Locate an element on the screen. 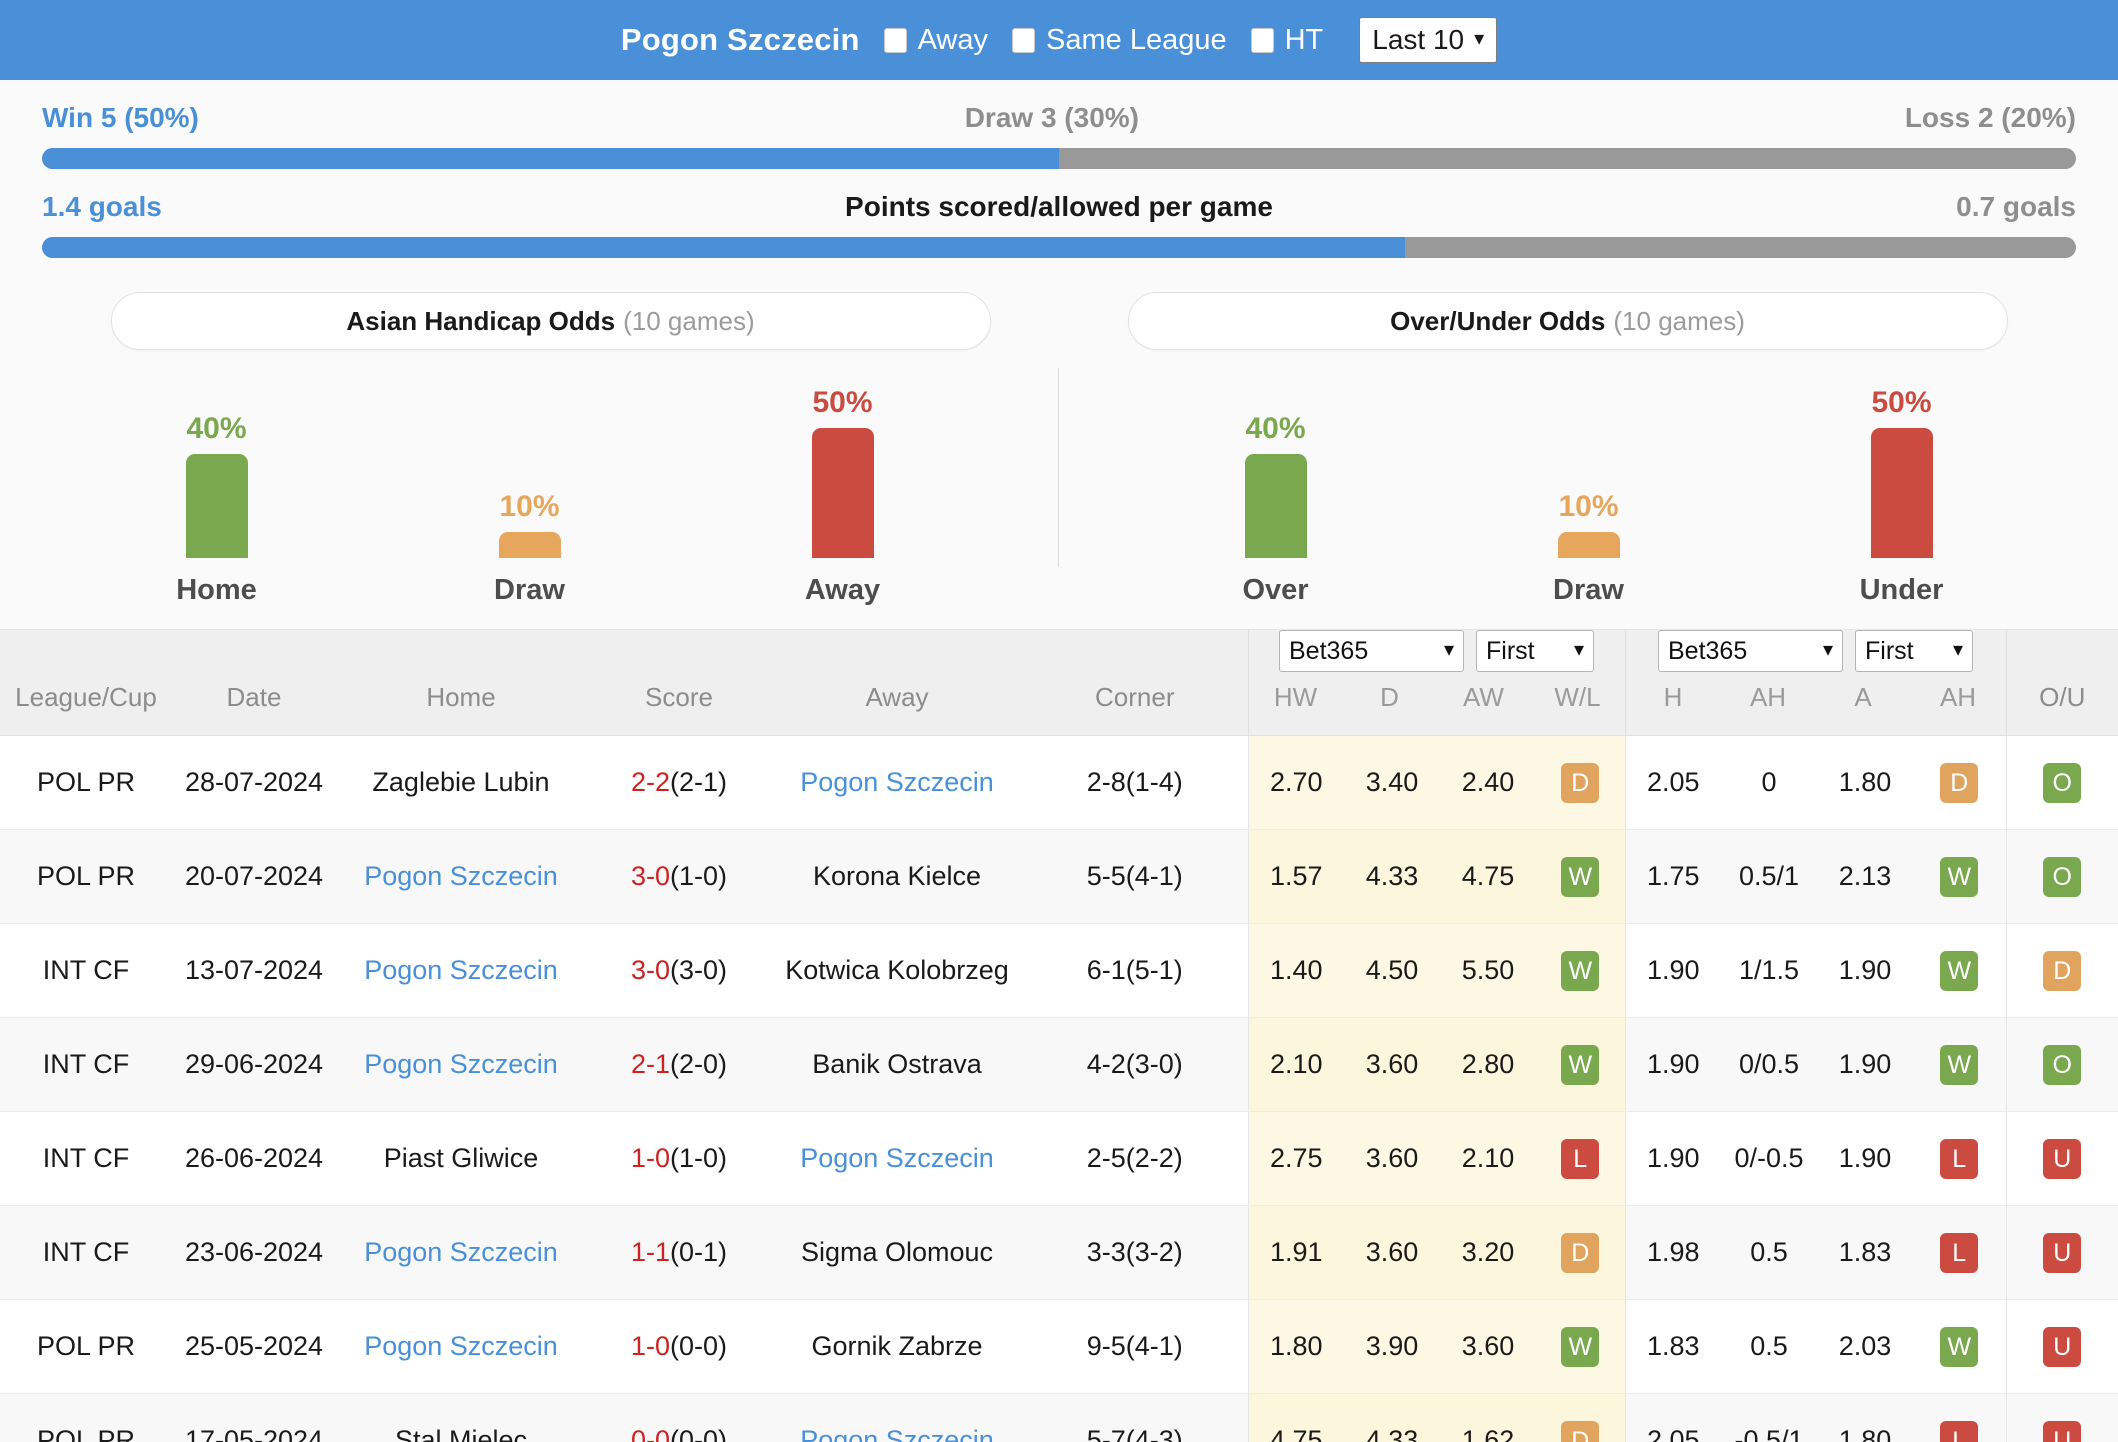 The height and width of the screenshot is (1442, 2118). away-label: Away is located at coordinates (952, 39).